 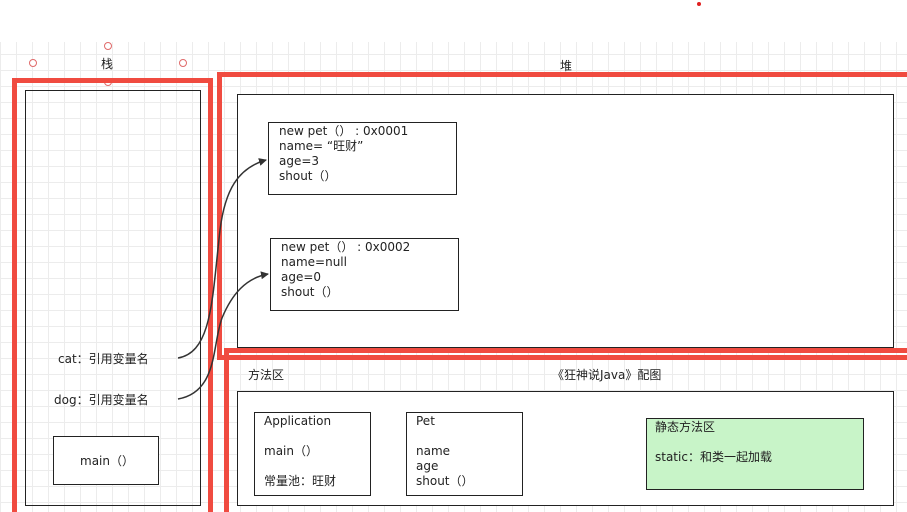 What do you see at coordinates (222, 258) in the screenshot?
I see `cat-reference-arrow` at bounding box center [222, 258].